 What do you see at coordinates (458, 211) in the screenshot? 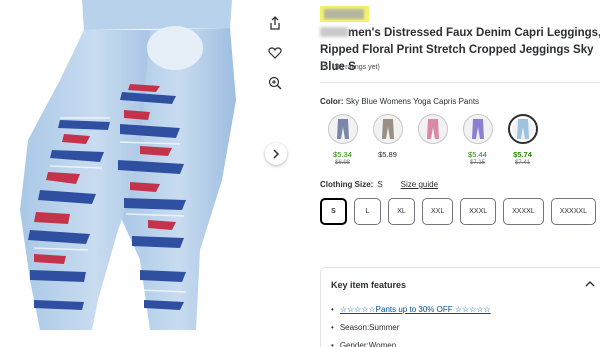
I see `size-options: S L XL XXL XXXL XXXXL XXXXXL` at bounding box center [458, 211].